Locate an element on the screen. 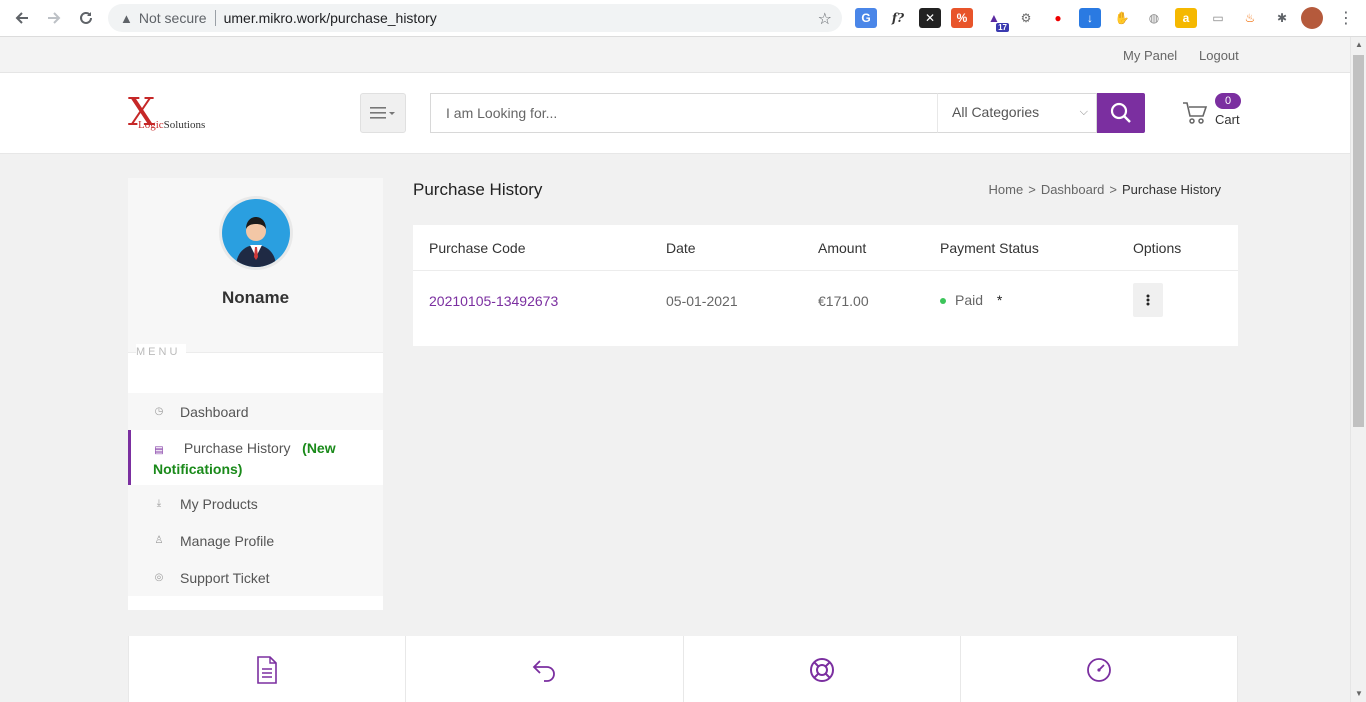  page-title: Purchase History is located at coordinates (478, 189).